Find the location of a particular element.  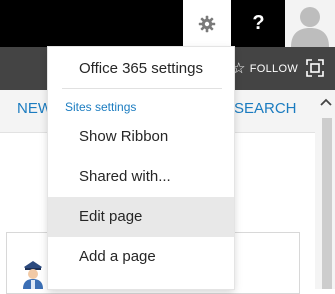

menu-item-add-a-page: Add a page is located at coordinates (141, 257).